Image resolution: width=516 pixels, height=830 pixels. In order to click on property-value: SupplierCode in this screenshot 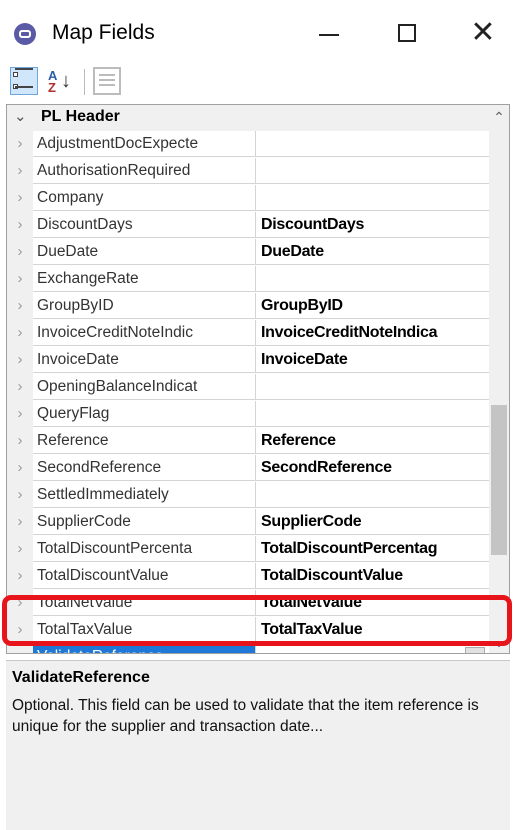, I will do `click(372, 522)`.